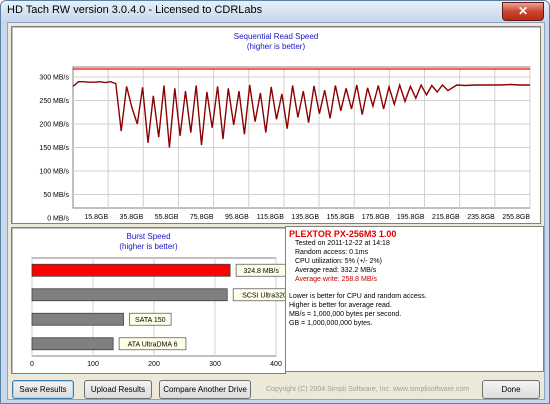  What do you see at coordinates (343, 234) in the screenshot?
I see `drive-name: PLEXTOR PX-256M3 1.00` at bounding box center [343, 234].